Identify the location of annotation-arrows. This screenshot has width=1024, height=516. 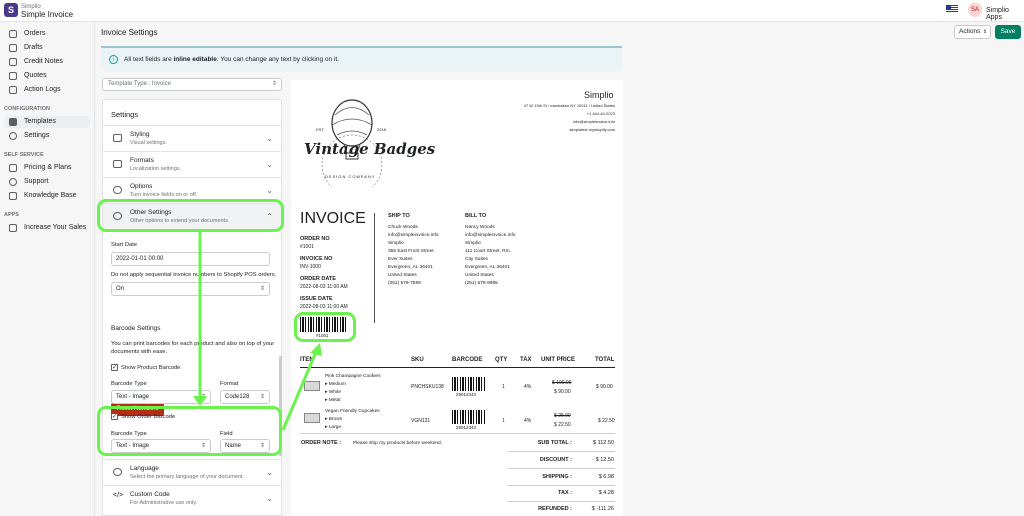
(257, 331).